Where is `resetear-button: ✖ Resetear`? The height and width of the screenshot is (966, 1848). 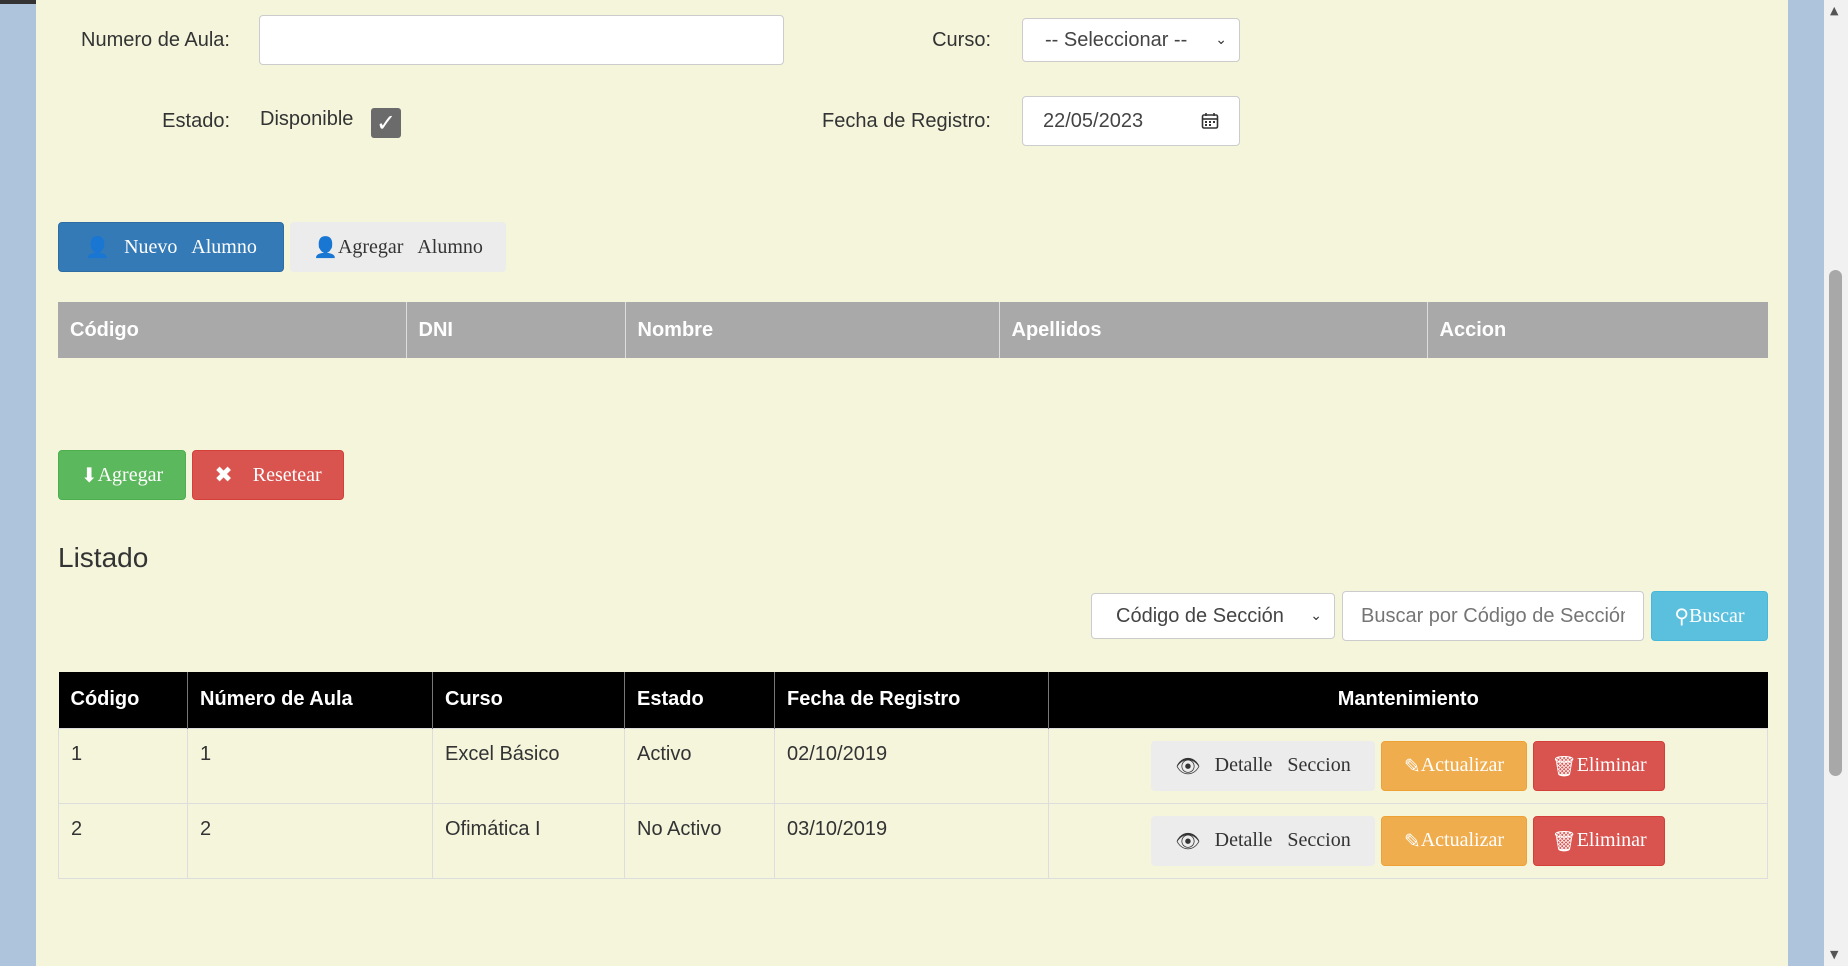
resetear-button: ✖ Resetear is located at coordinates (268, 475).